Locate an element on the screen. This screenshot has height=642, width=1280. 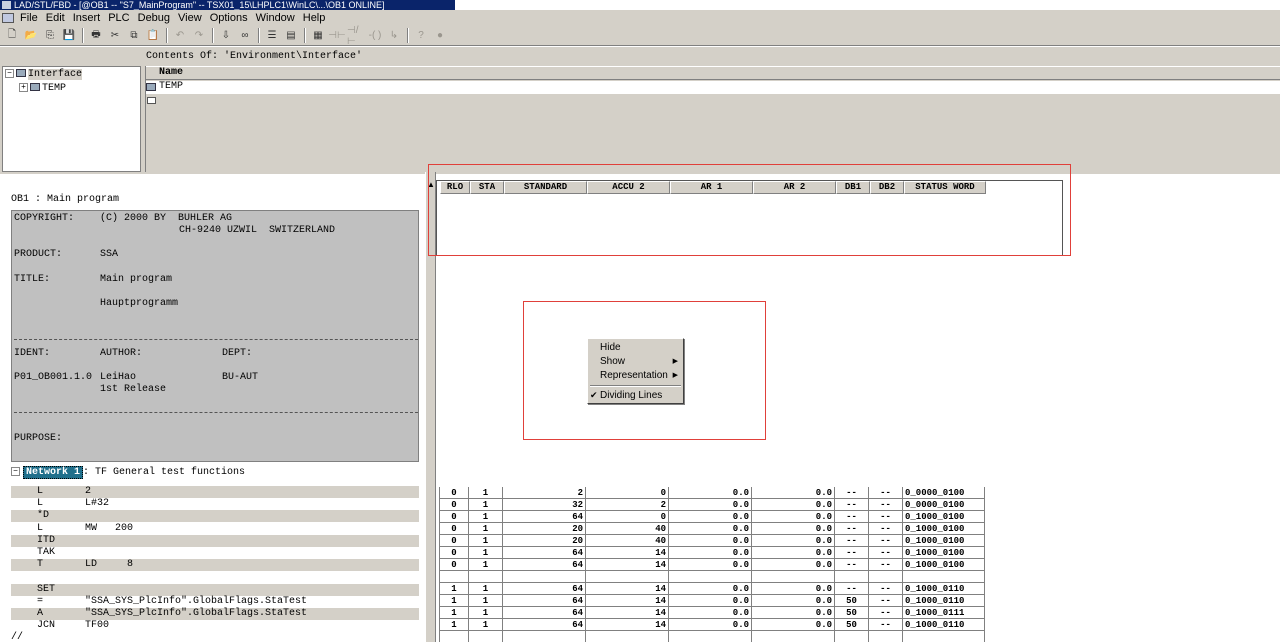
menu-plc: PLC is located at coordinates (118, 18).